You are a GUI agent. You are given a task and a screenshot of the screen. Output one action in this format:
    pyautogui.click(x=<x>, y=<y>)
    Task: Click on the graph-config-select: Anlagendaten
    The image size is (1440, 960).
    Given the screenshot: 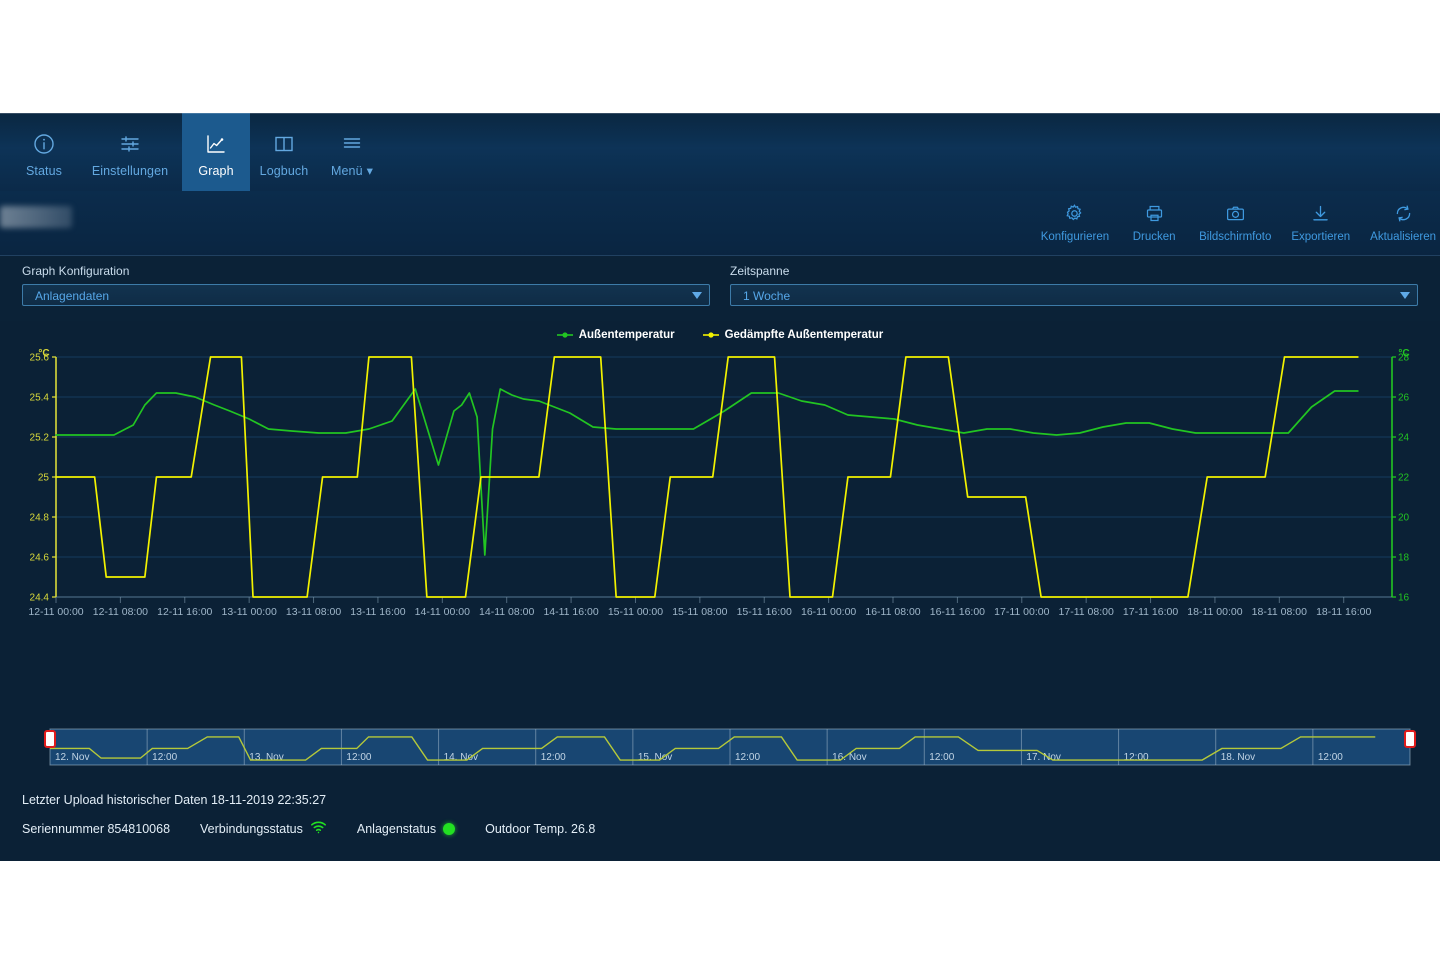 What is the action you would take?
    pyautogui.click(x=366, y=295)
    